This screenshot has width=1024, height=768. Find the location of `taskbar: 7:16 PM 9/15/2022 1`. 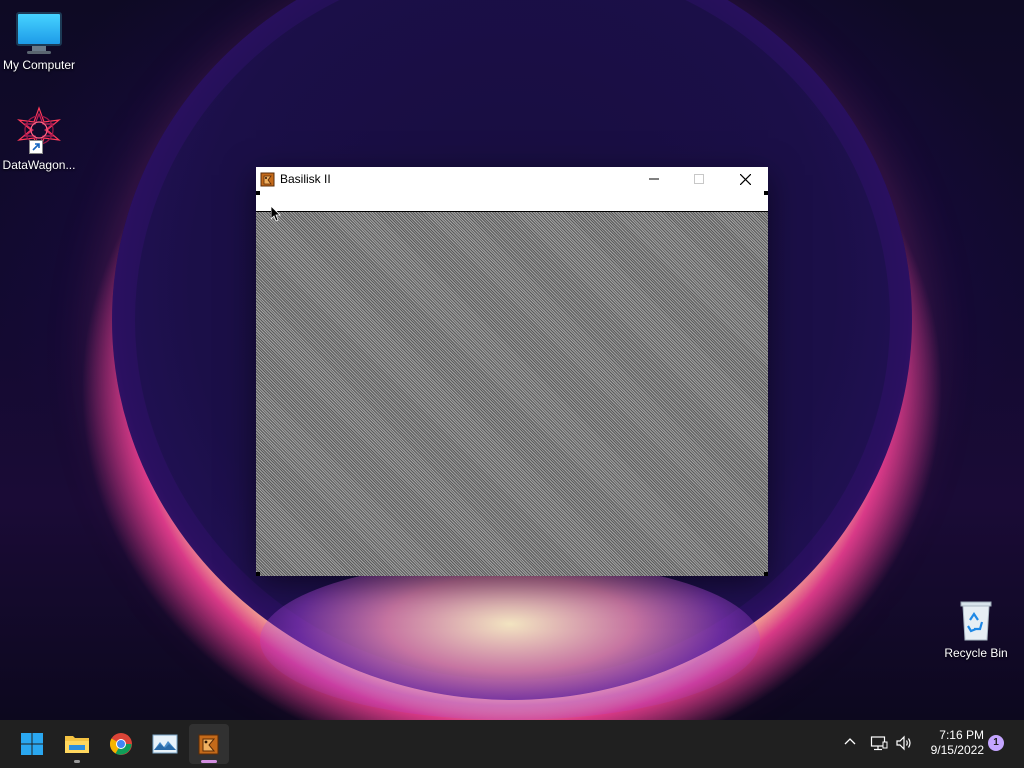

taskbar: 7:16 PM 9/15/2022 1 is located at coordinates (512, 744).